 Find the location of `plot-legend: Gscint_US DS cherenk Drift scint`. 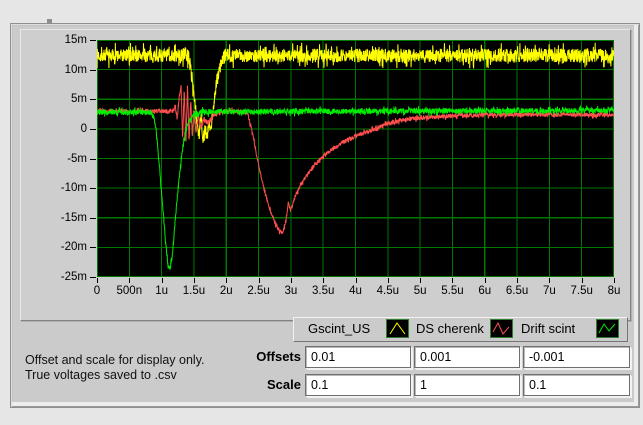

plot-legend: Gscint_US DS cherenk Drift scint is located at coordinates (460, 329).